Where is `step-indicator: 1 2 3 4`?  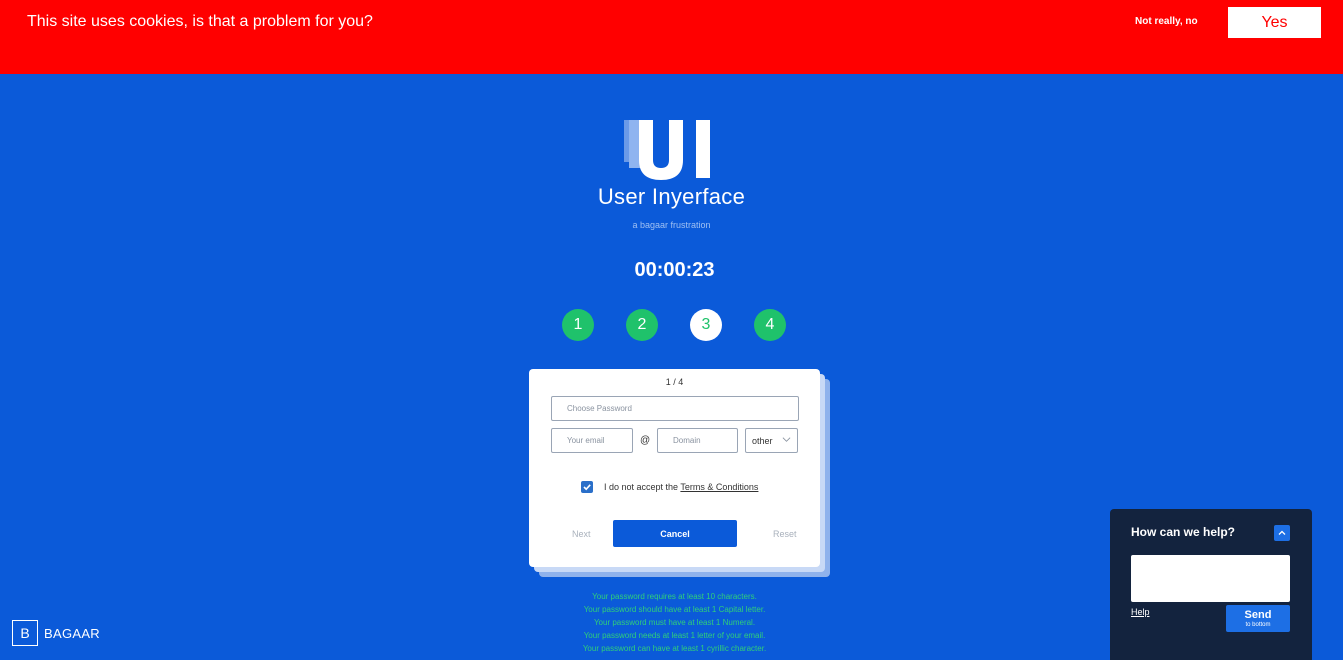 step-indicator: 1 2 3 4 is located at coordinates (677, 326).